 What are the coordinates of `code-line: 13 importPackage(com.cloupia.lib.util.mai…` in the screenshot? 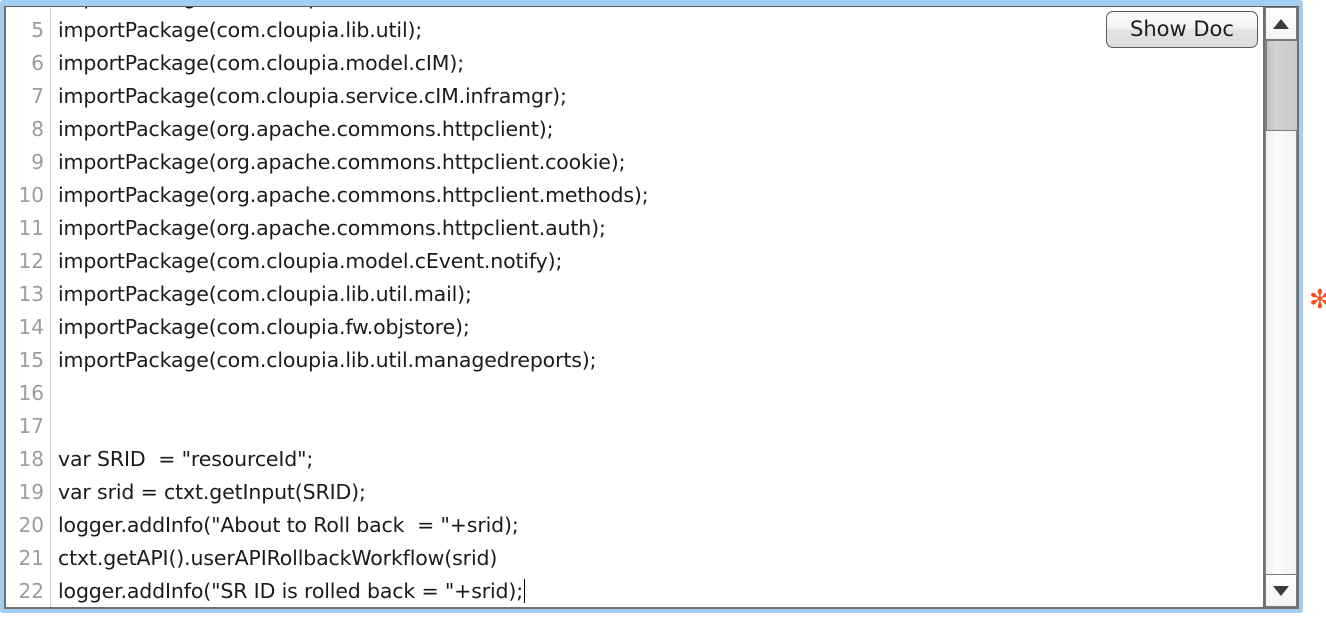 It's located at (634, 294).